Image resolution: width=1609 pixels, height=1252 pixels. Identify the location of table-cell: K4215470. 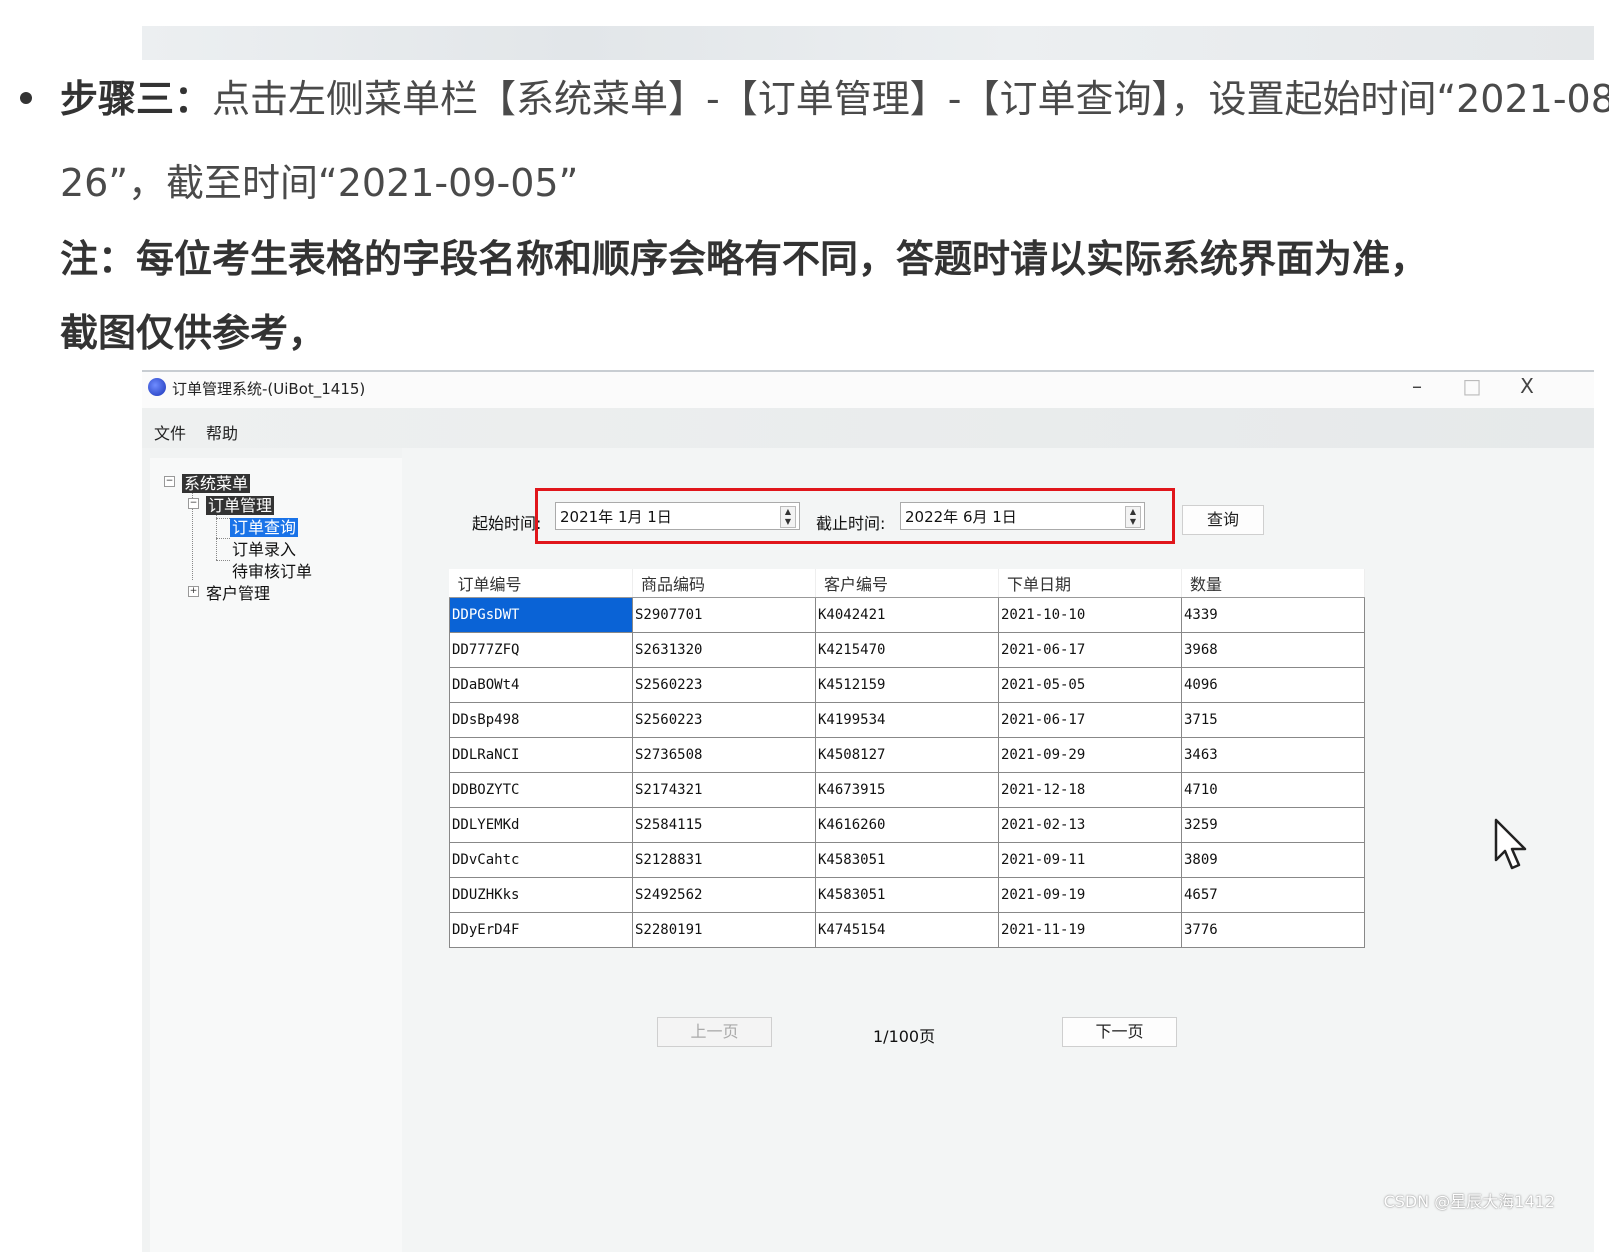
(907, 650).